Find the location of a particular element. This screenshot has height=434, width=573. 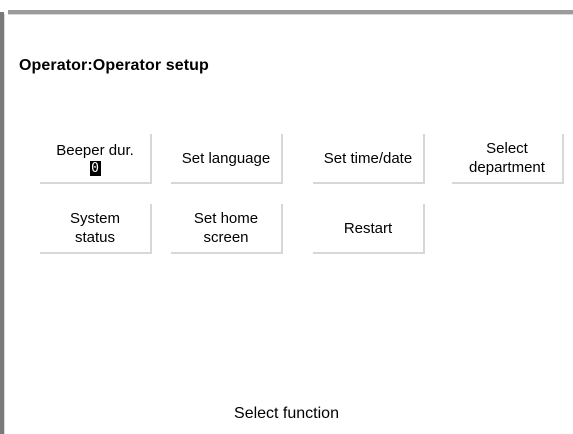

system-status-button: System status is located at coordinates (96, 229).